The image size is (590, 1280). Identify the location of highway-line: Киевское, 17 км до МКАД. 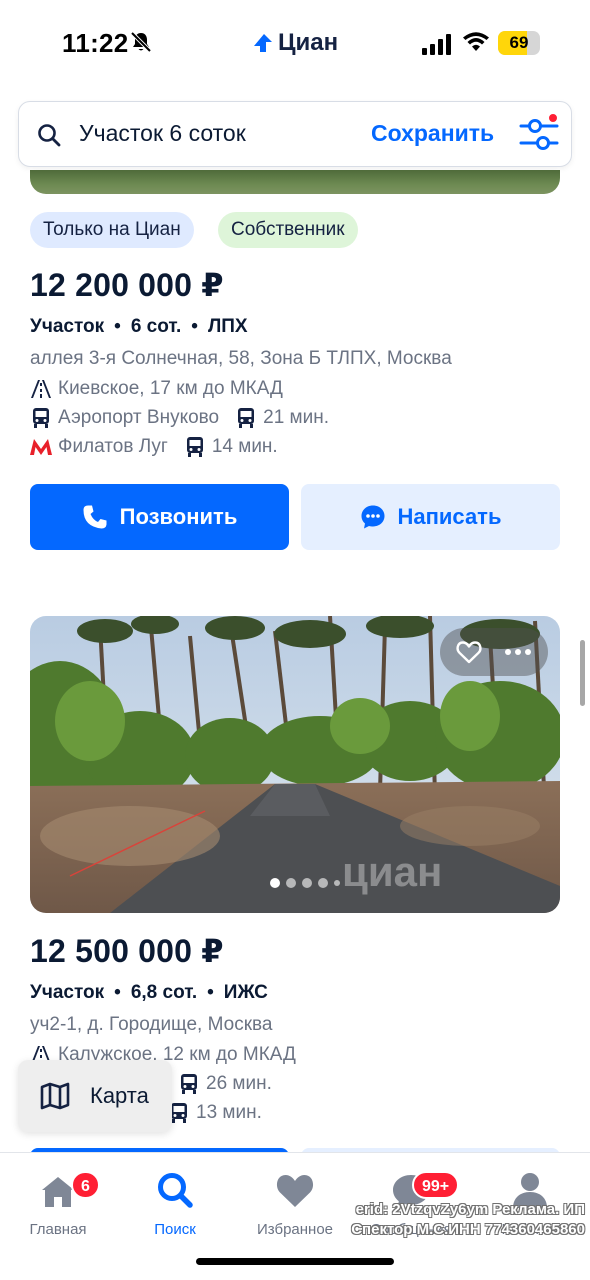
(156, 389).